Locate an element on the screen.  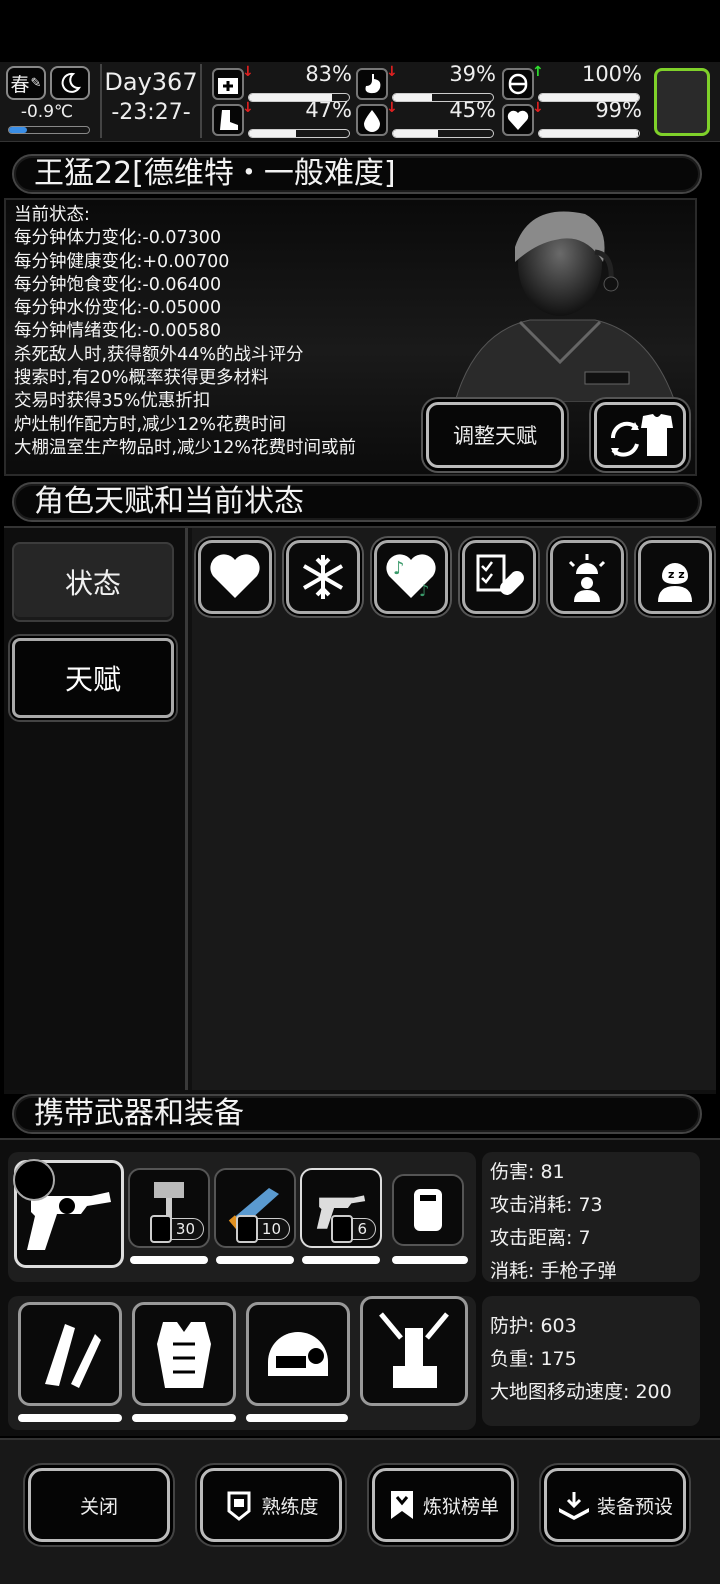
weapon-ammo-type: 消耗: 手枪子弹 is located at coordinates (553, 1271).